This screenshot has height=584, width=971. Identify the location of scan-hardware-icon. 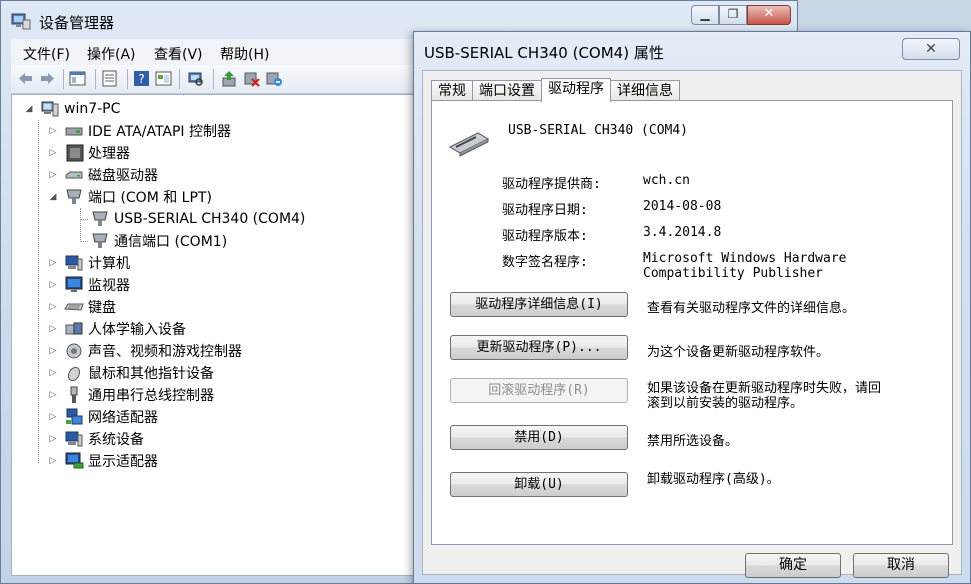
(195, 78).